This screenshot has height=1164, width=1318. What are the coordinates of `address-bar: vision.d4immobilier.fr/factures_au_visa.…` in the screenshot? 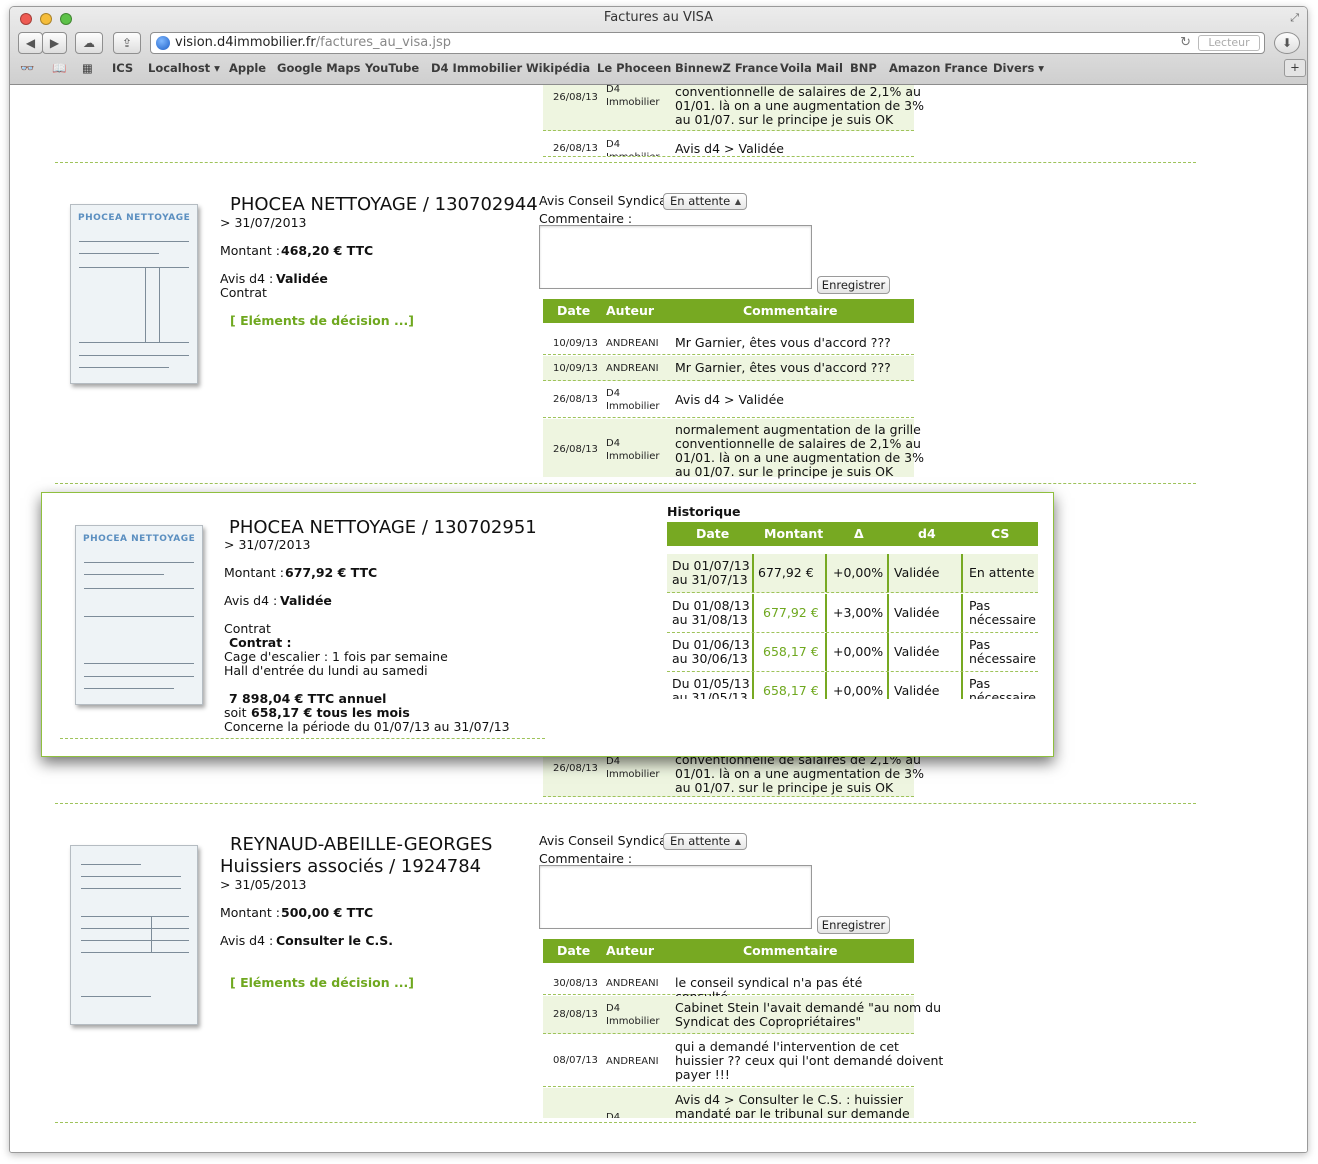 It's located at (707, 43).